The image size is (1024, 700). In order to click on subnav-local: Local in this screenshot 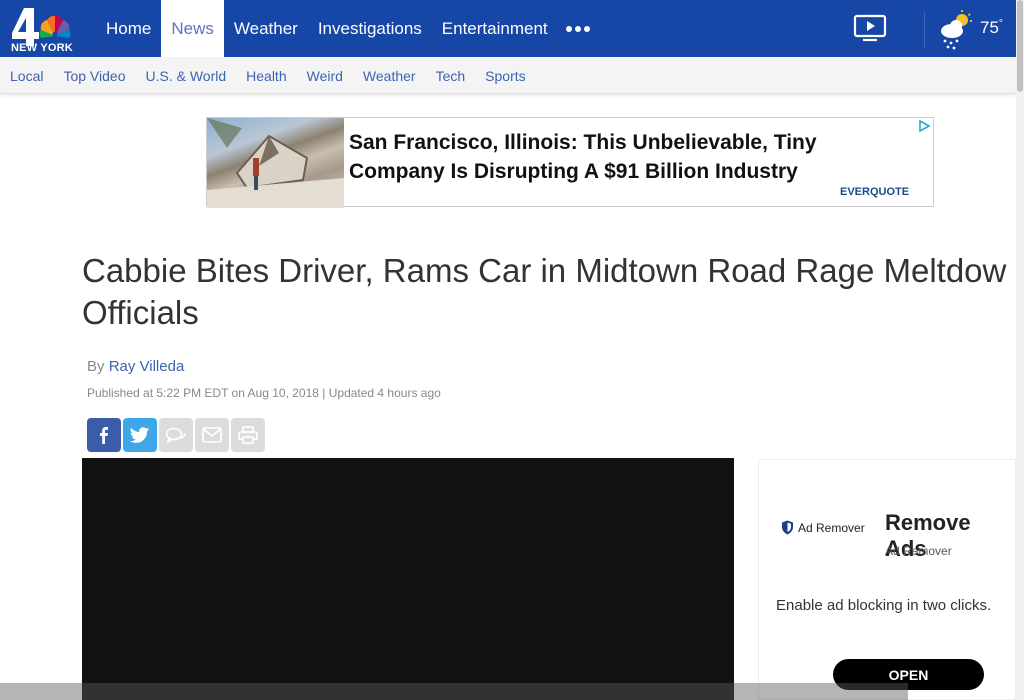, I will do `click(26, 76)`.